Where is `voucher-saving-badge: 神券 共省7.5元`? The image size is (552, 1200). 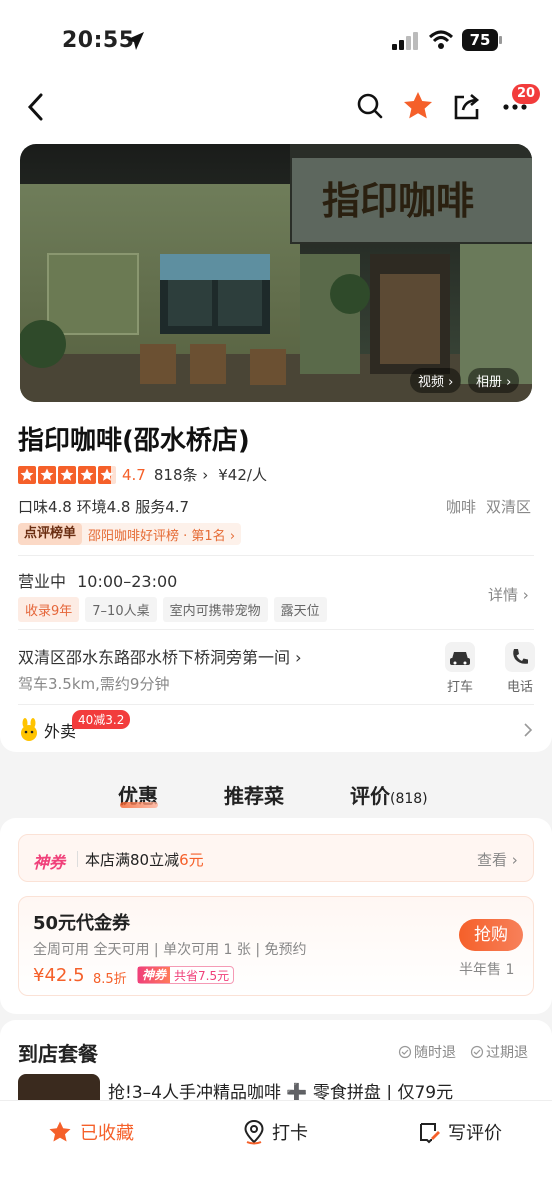
voucher-saving-badge: 神券 共省7.5元 is located at coordinates (186, 975).